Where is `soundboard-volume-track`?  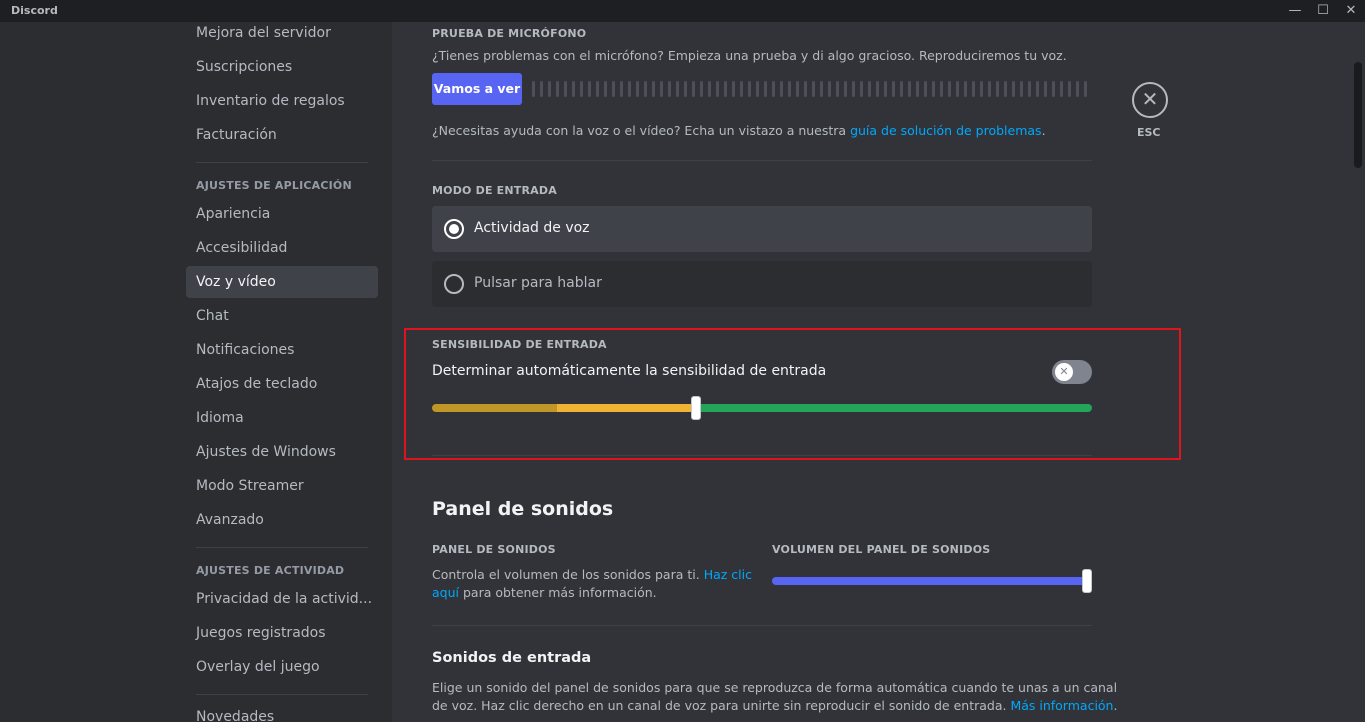
soundboard-volume-track is located at coordinates (932, 581).